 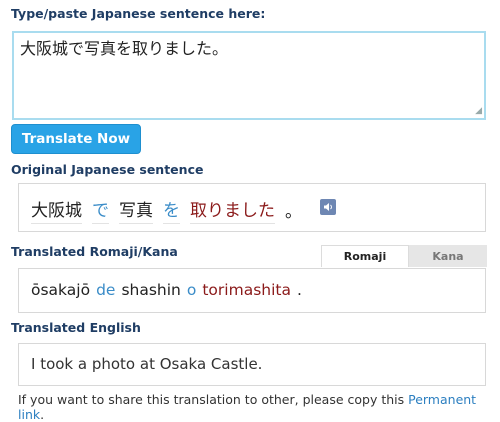 What do you see at coordinates (138, 13) in the screenshot?
I see `input-label: Type/paste Japanese sentence here:` at bounding box center [138, 13].